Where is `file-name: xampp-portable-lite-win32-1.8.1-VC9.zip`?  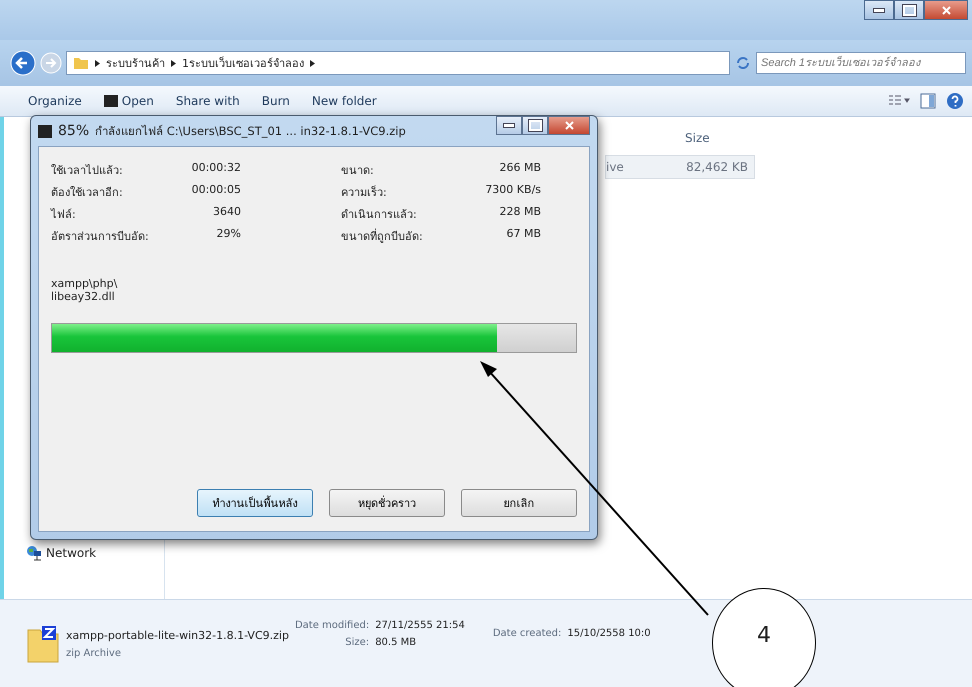
file-name: xampp-portable-lite-win32-1.8.1-VC9.zip is located at coordinates (177, 635).